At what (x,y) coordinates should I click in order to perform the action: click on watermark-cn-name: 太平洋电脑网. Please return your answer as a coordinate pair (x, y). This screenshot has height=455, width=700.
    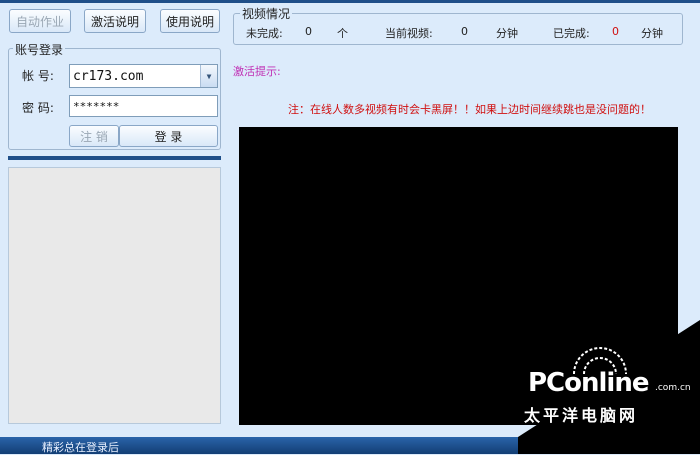
    Looking at the image, I should click on (581, 415).